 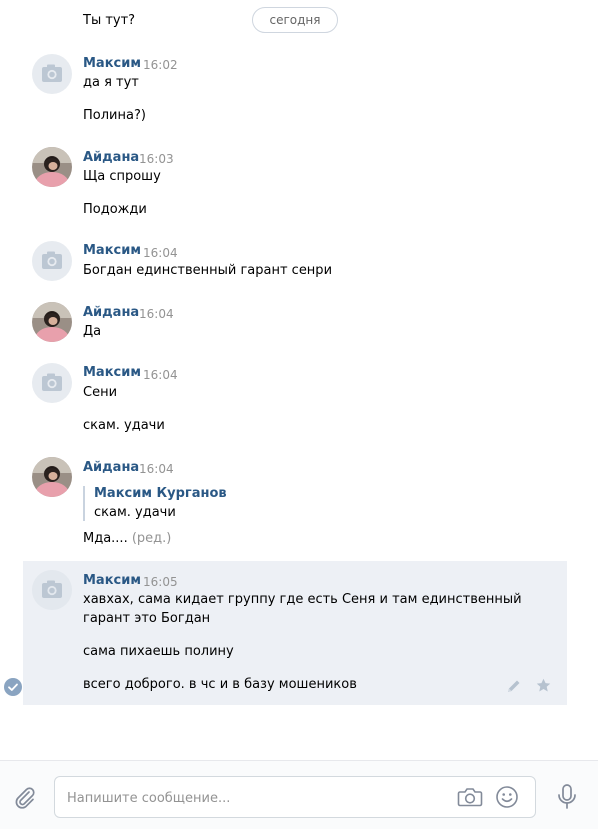 What do you see at coordinates (295, 20) in the screenshot?
I see `date-divider: сегодня` at bounding box center [295, 20].